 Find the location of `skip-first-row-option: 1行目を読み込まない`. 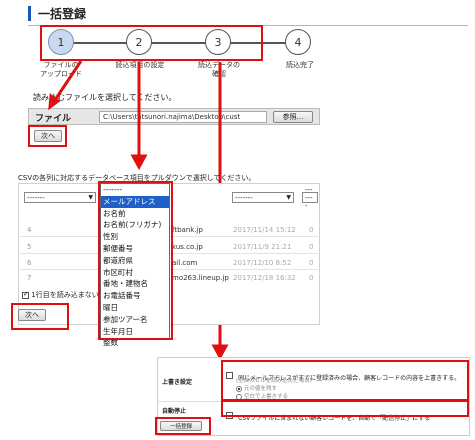

skip-first-row-option: 1行目を読み込まない is located at coordinates (60, 295).